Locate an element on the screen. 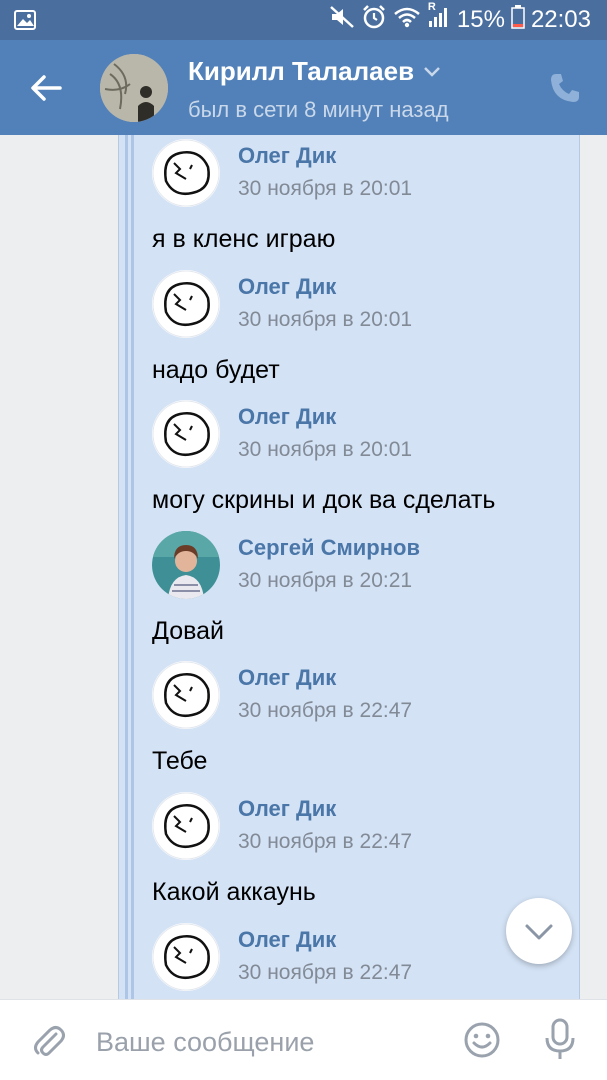 The image size is (607, 1080). forwarded-message: Олег Дик 30 ноября в 22:47 Тебе is located at coordinates (367, 718).